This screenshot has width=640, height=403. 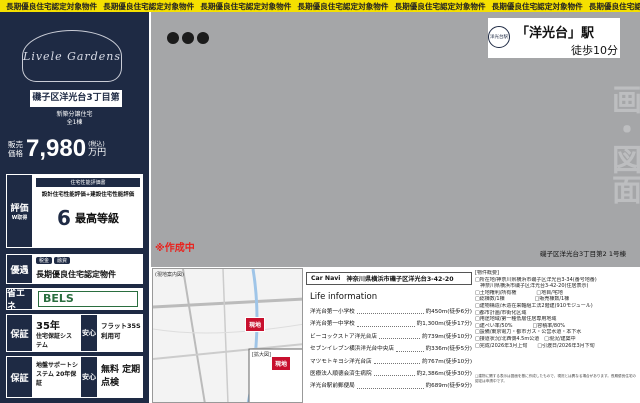 I want to click on price-label: 販売価格, so click(x=15, y=149).